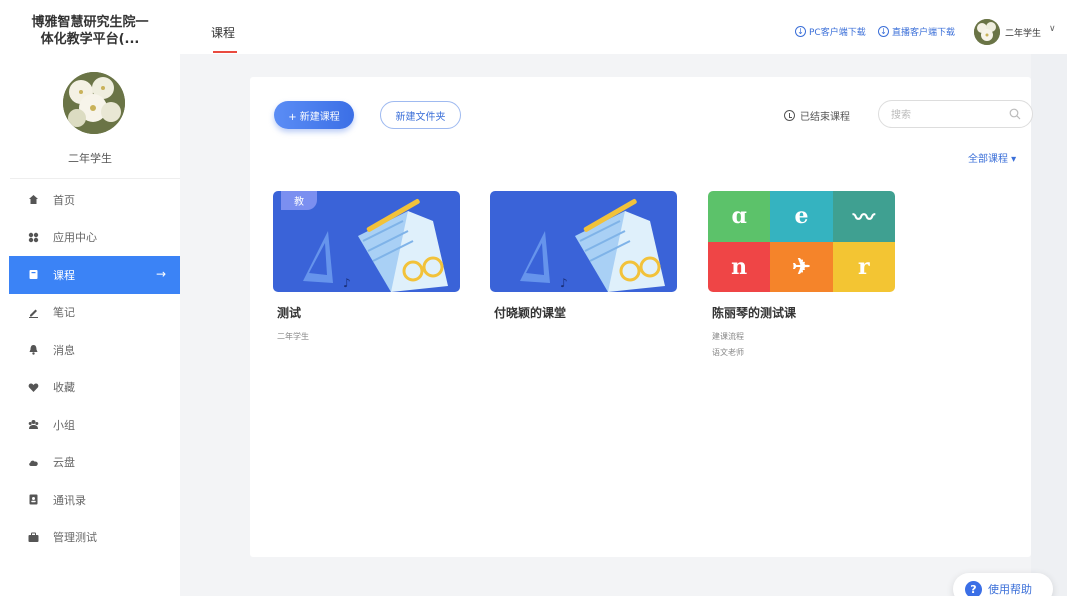 This screenshot has width=1067, height=596. What do you see at coordinates (801, 216) in the screenshot?
I see `app-tile-icon: e` at bounding box center [801, 216].